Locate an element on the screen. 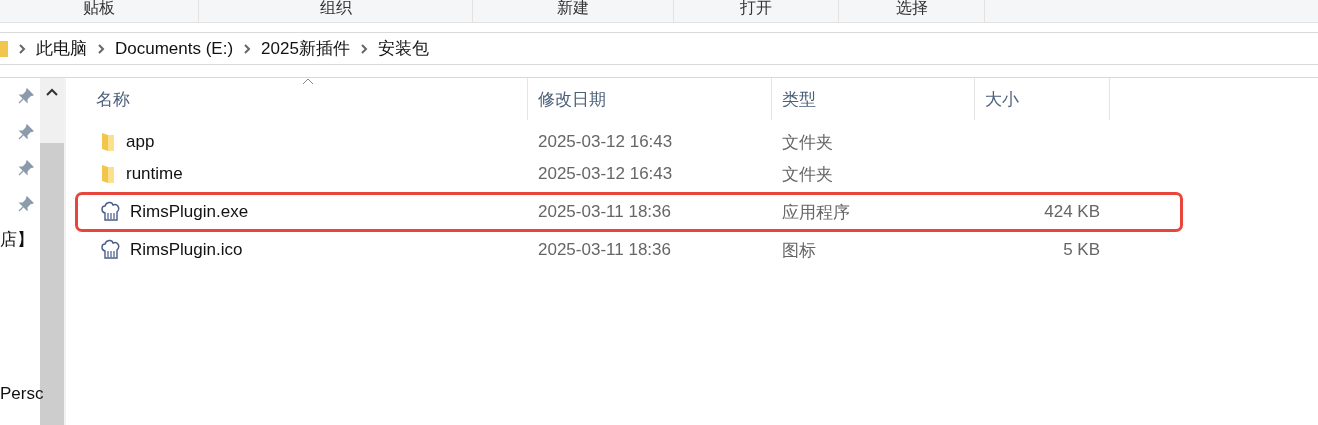  breadcrumb-item: 此电脑 is located at coordinates (61, 48).